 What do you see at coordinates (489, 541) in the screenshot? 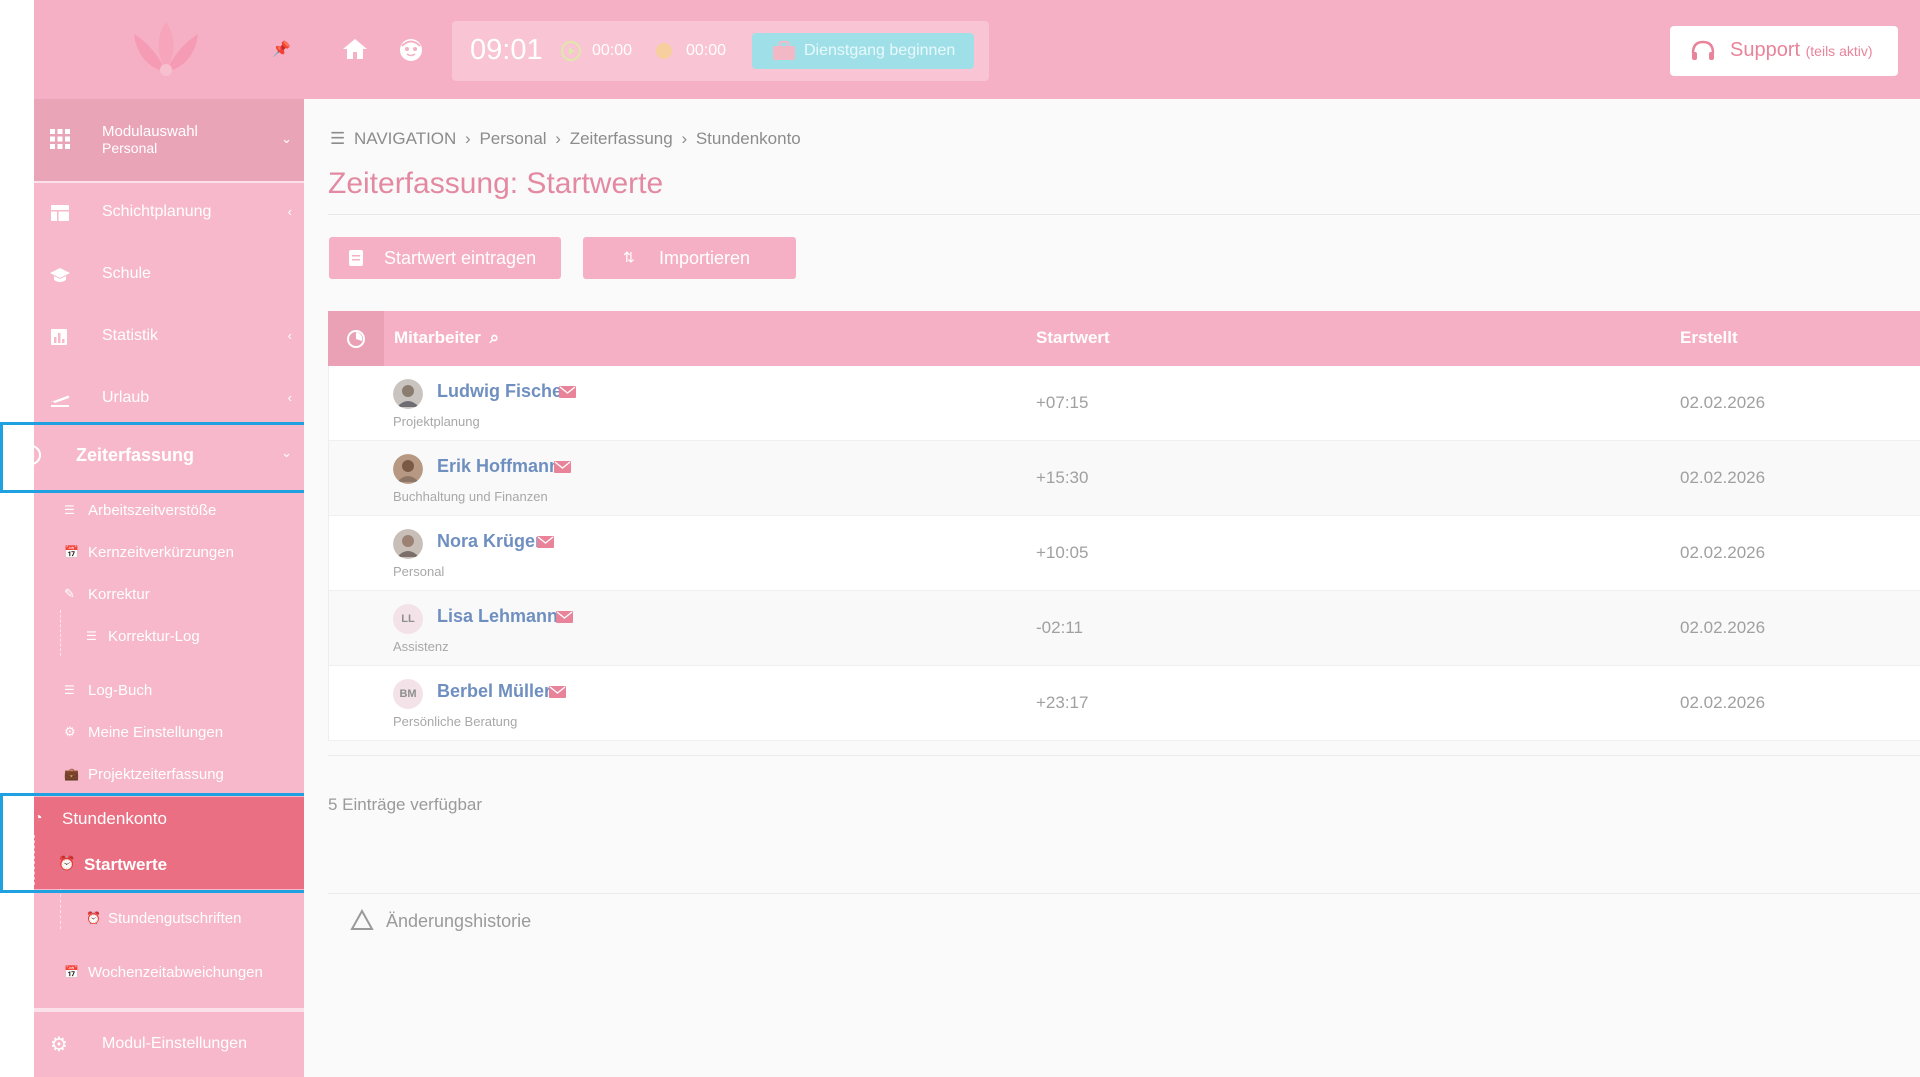
I see `employee-name-link: Nora Krüger` at bounding box center [489, 541].